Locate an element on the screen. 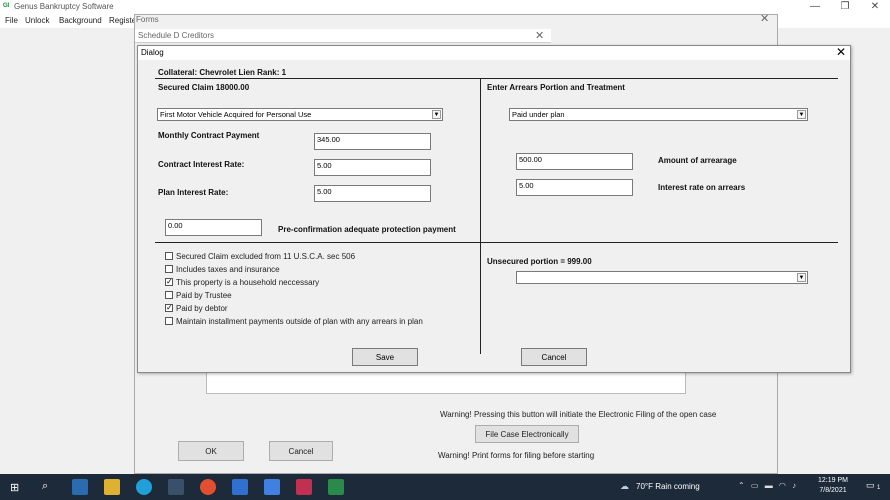 The width and height of the screenshot is (890, 500). arrears-rate-label: Interest rate on arrears is located at coordinates (702, 187).